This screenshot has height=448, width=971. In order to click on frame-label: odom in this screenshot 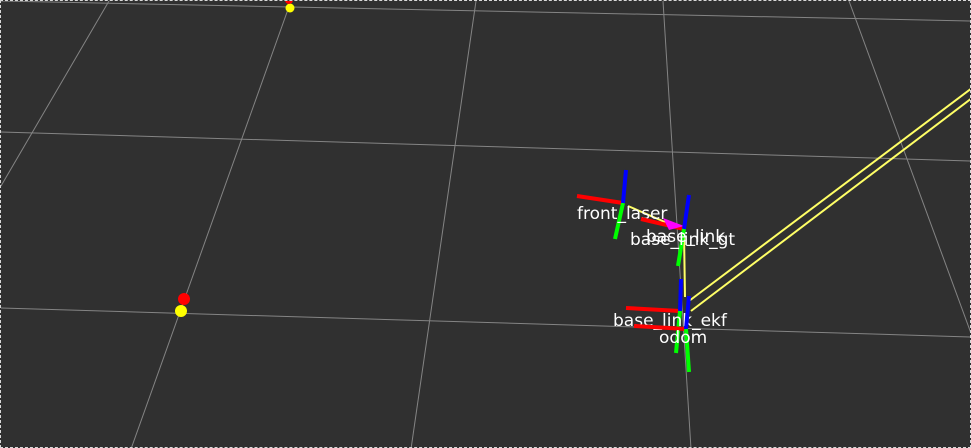, I will do `click(683, 338)`.